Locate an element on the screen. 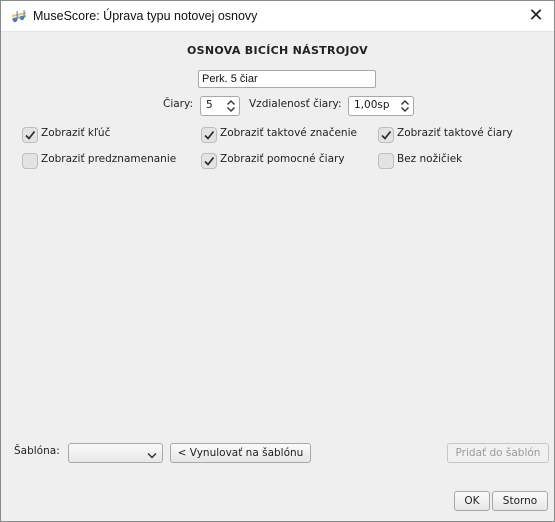  show-key-signature-checkbox is located at coordinates (30, 161).